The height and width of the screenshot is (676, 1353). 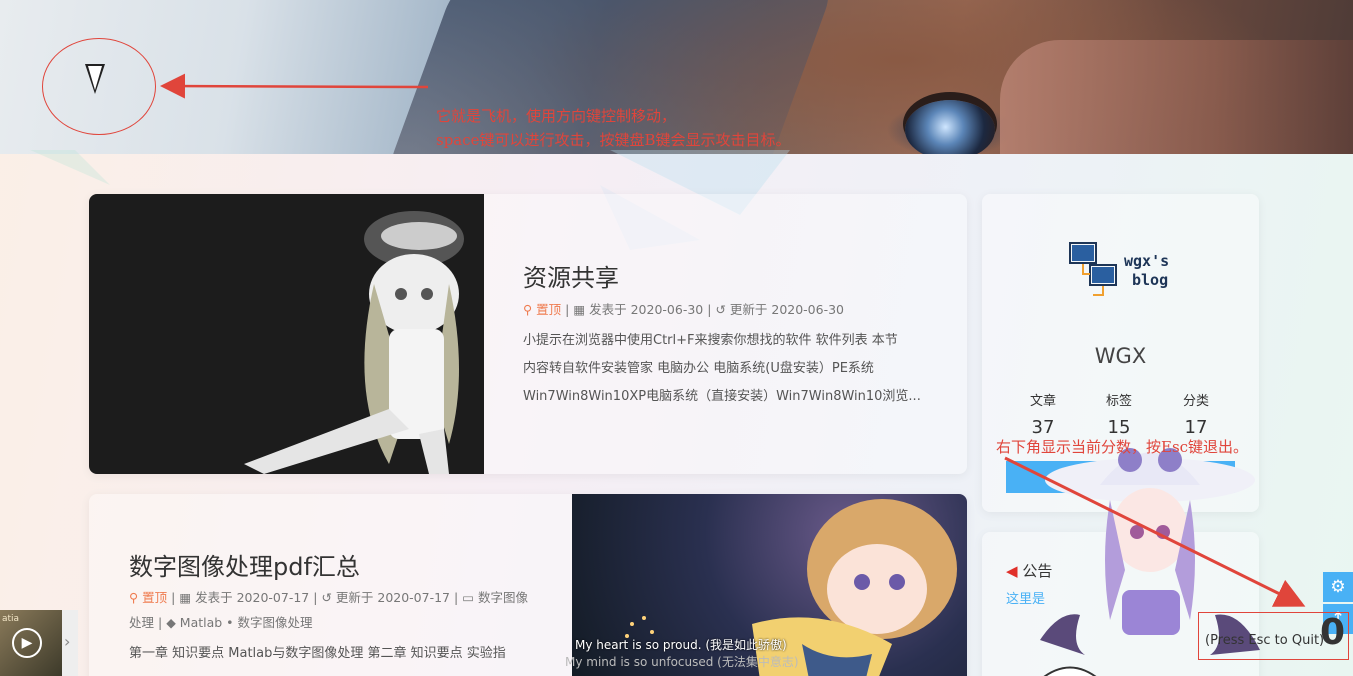 I want to click on blog-logo: wgx's blog, so click(x=1119, y=269).